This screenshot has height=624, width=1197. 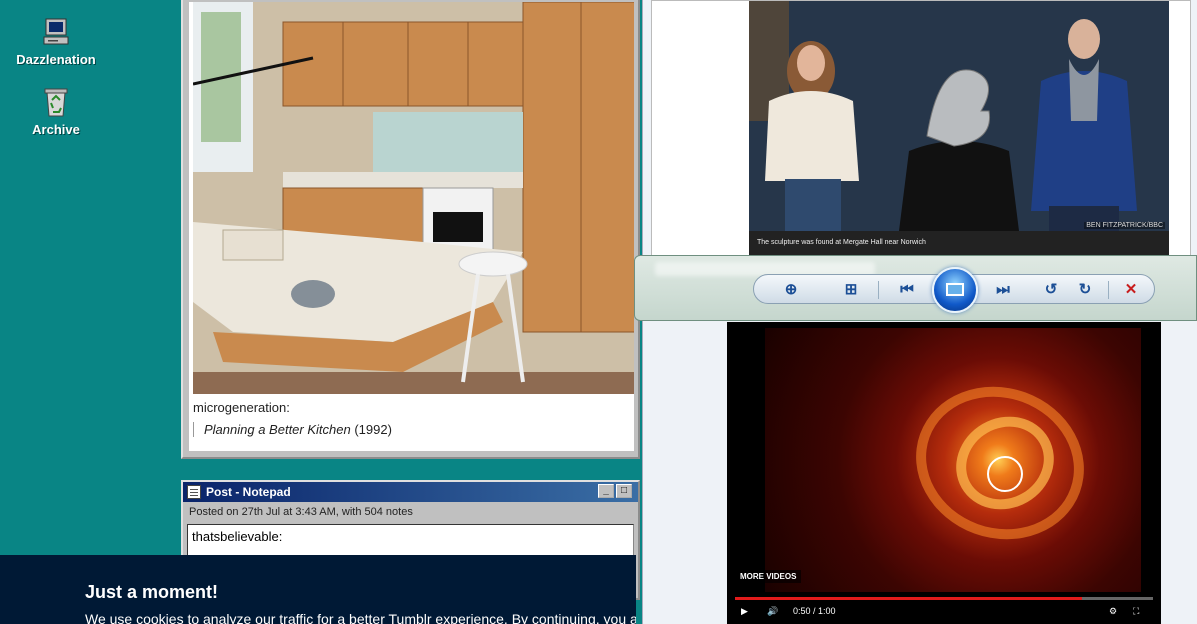 I want to click on notepad-icon, so click(x=194, y=492).